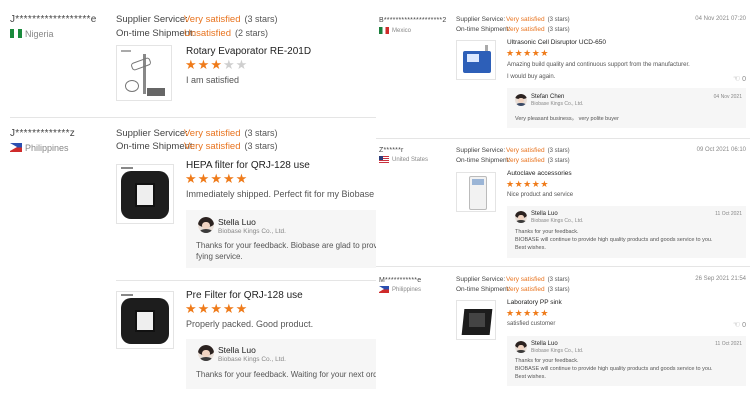 The width and height of the screenshot is (750, 400). Describe the element at coordinates (395, 30) in the screenshot. I see `reviewer-country: Mexico` at that location.